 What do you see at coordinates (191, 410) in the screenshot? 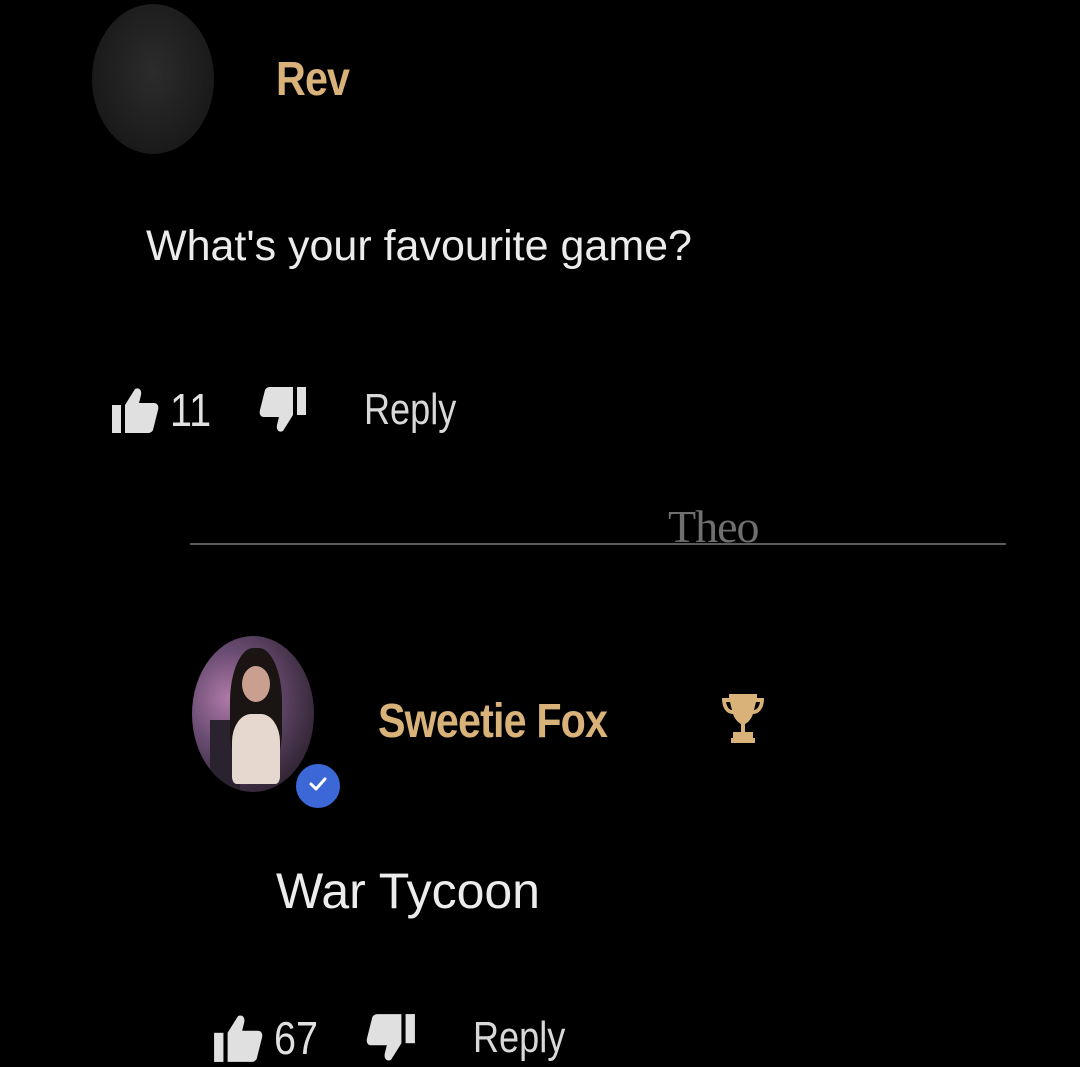
I see `like-count: 11` at bounding box center [191, 410].